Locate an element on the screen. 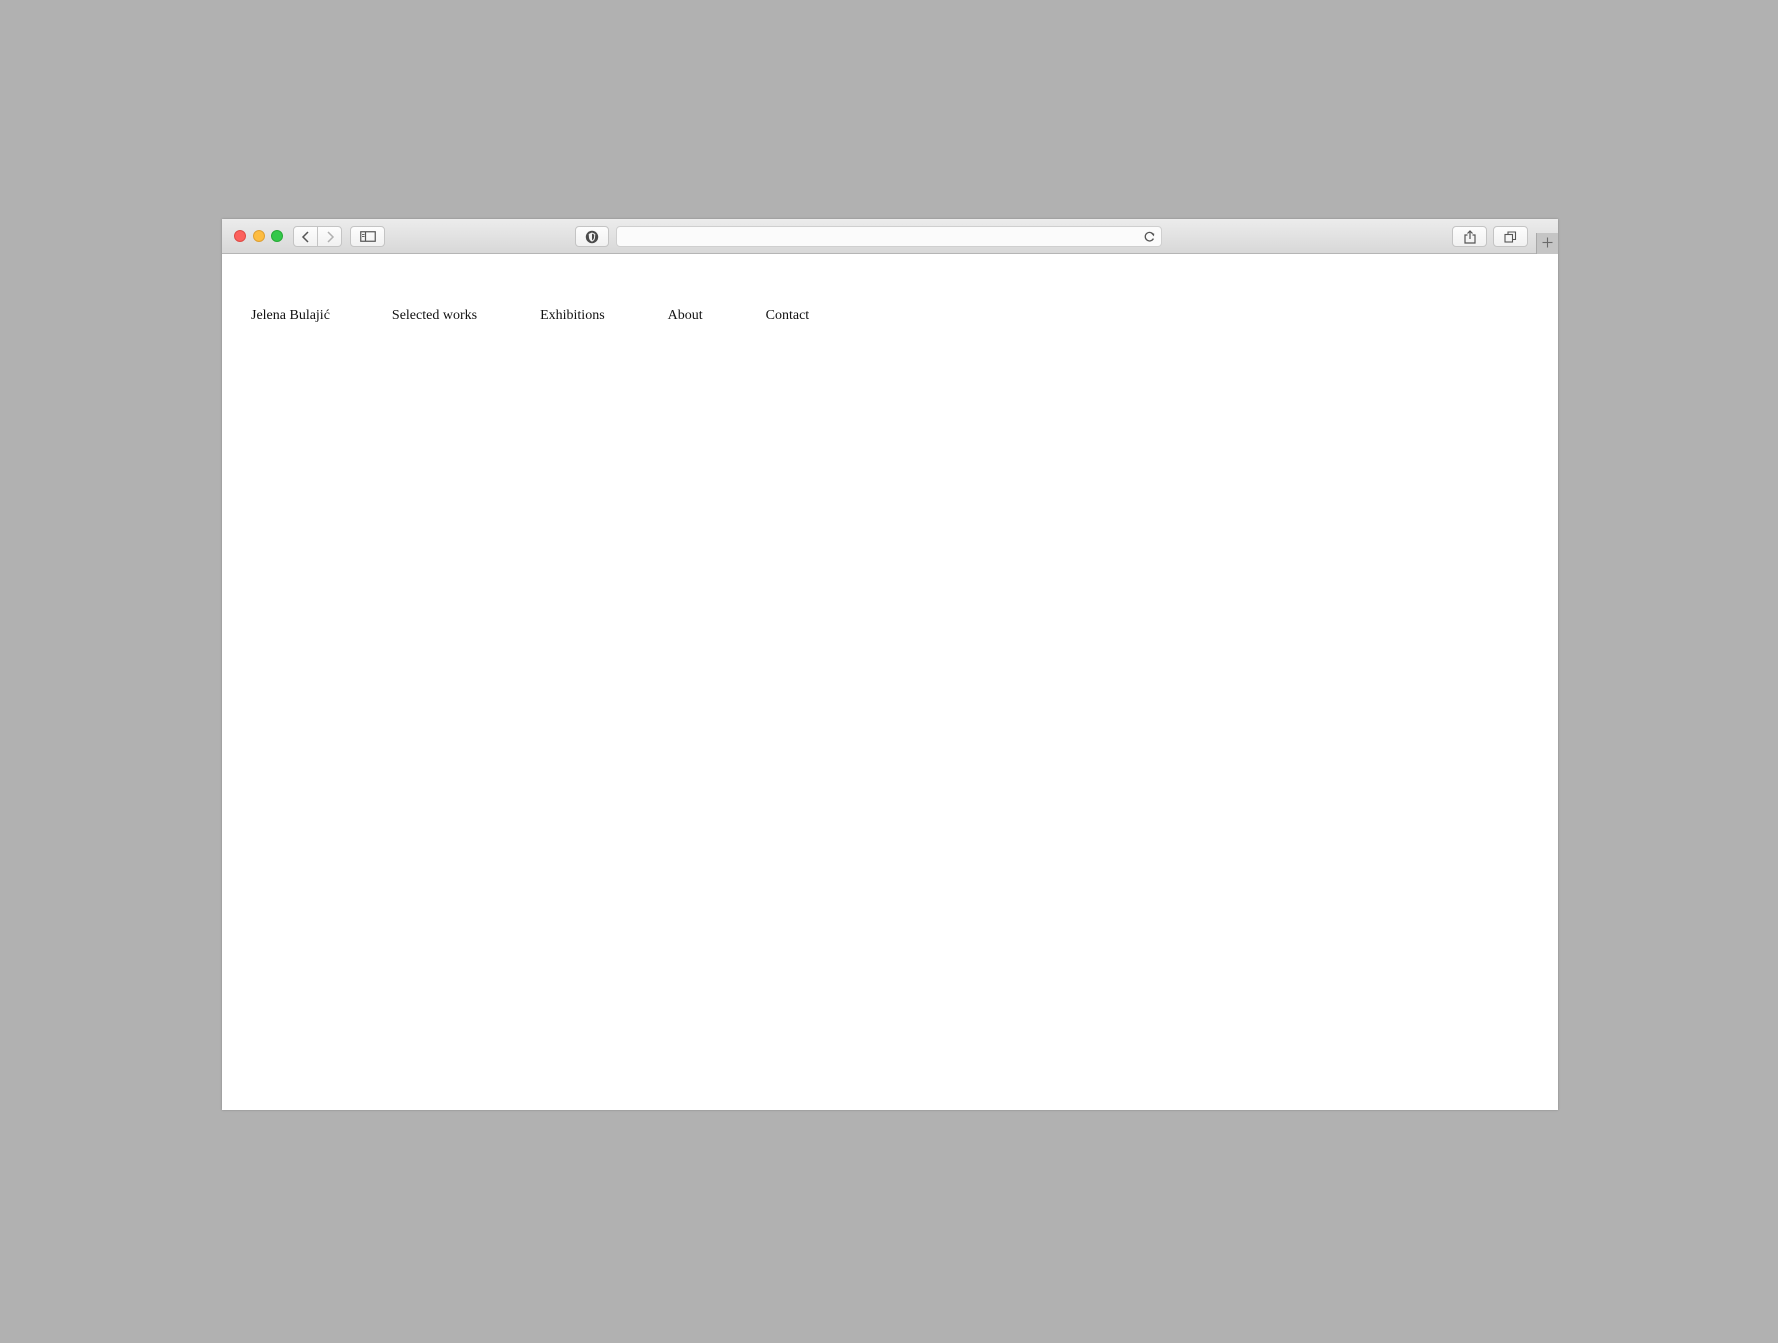 The image size is (1778, 1343). tab-overview-icon is located at coordinates (1510, 236).